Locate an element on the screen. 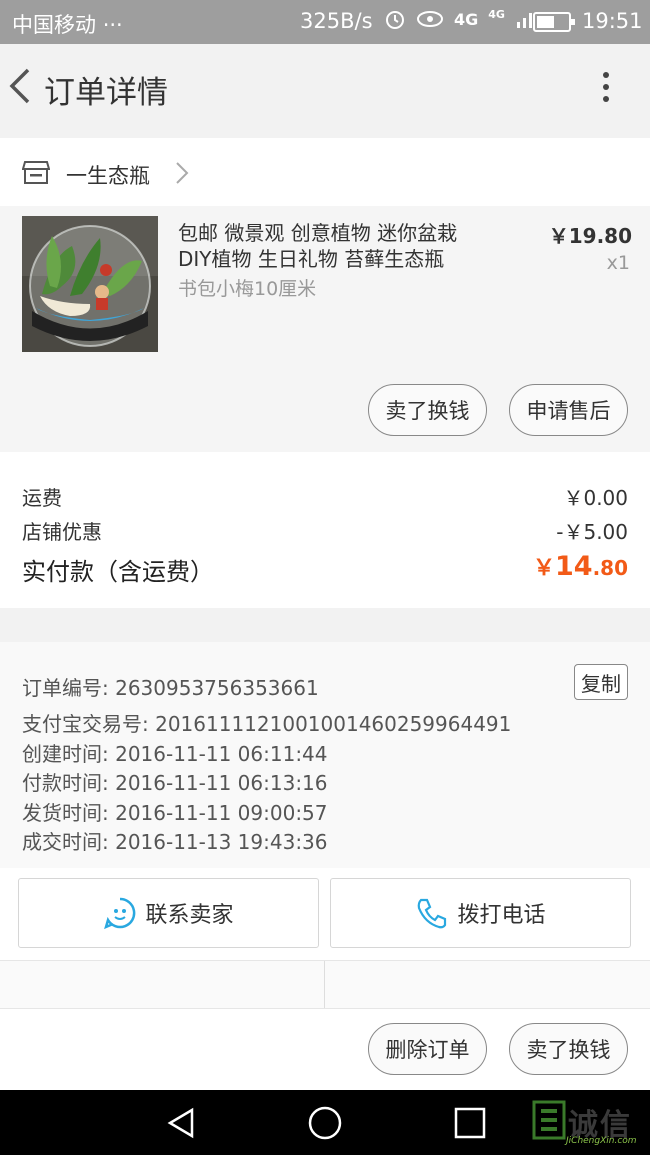  shipping-value: ￥0.00 is located at coordinates (595, 498).